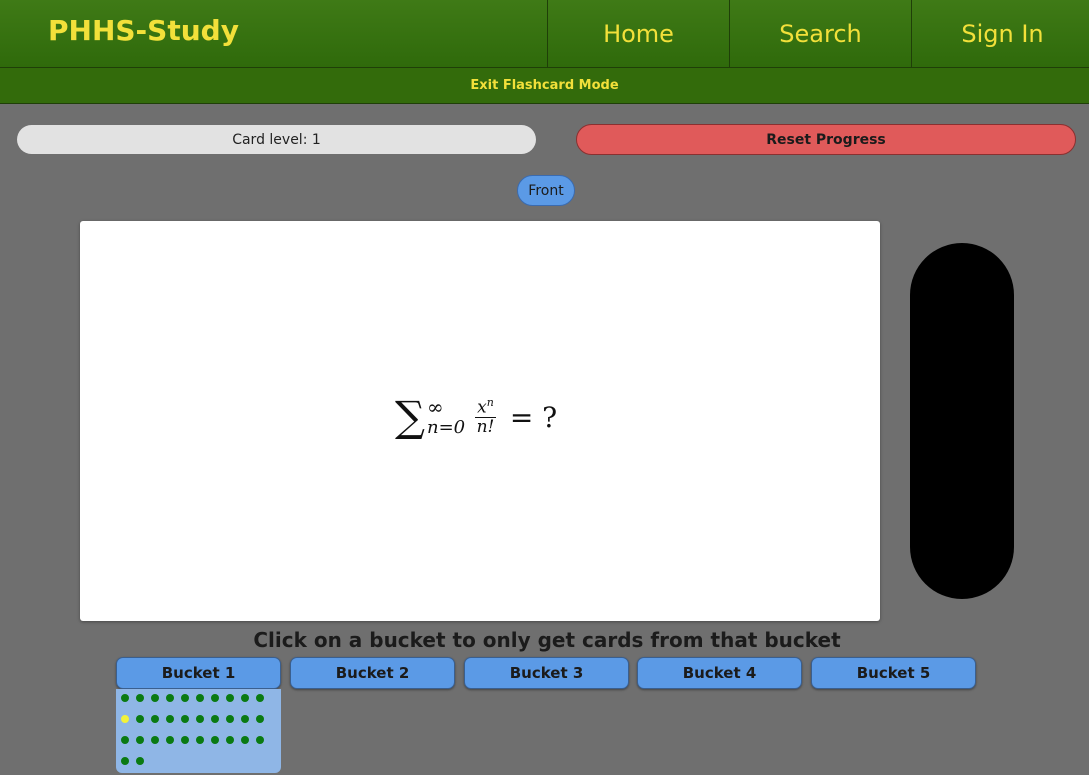  I want to click on sum-lower-limit: n=0, so click(446, 427).